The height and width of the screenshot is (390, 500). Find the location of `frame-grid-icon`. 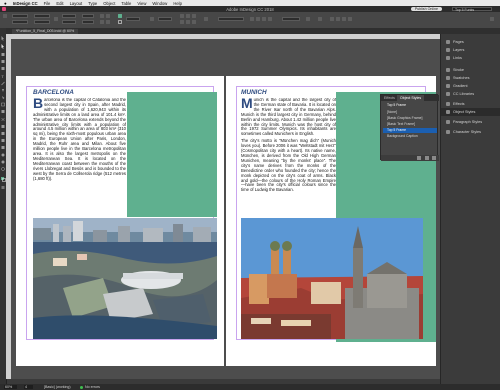

frame-grid-icon is located at coordinates (320, 19).